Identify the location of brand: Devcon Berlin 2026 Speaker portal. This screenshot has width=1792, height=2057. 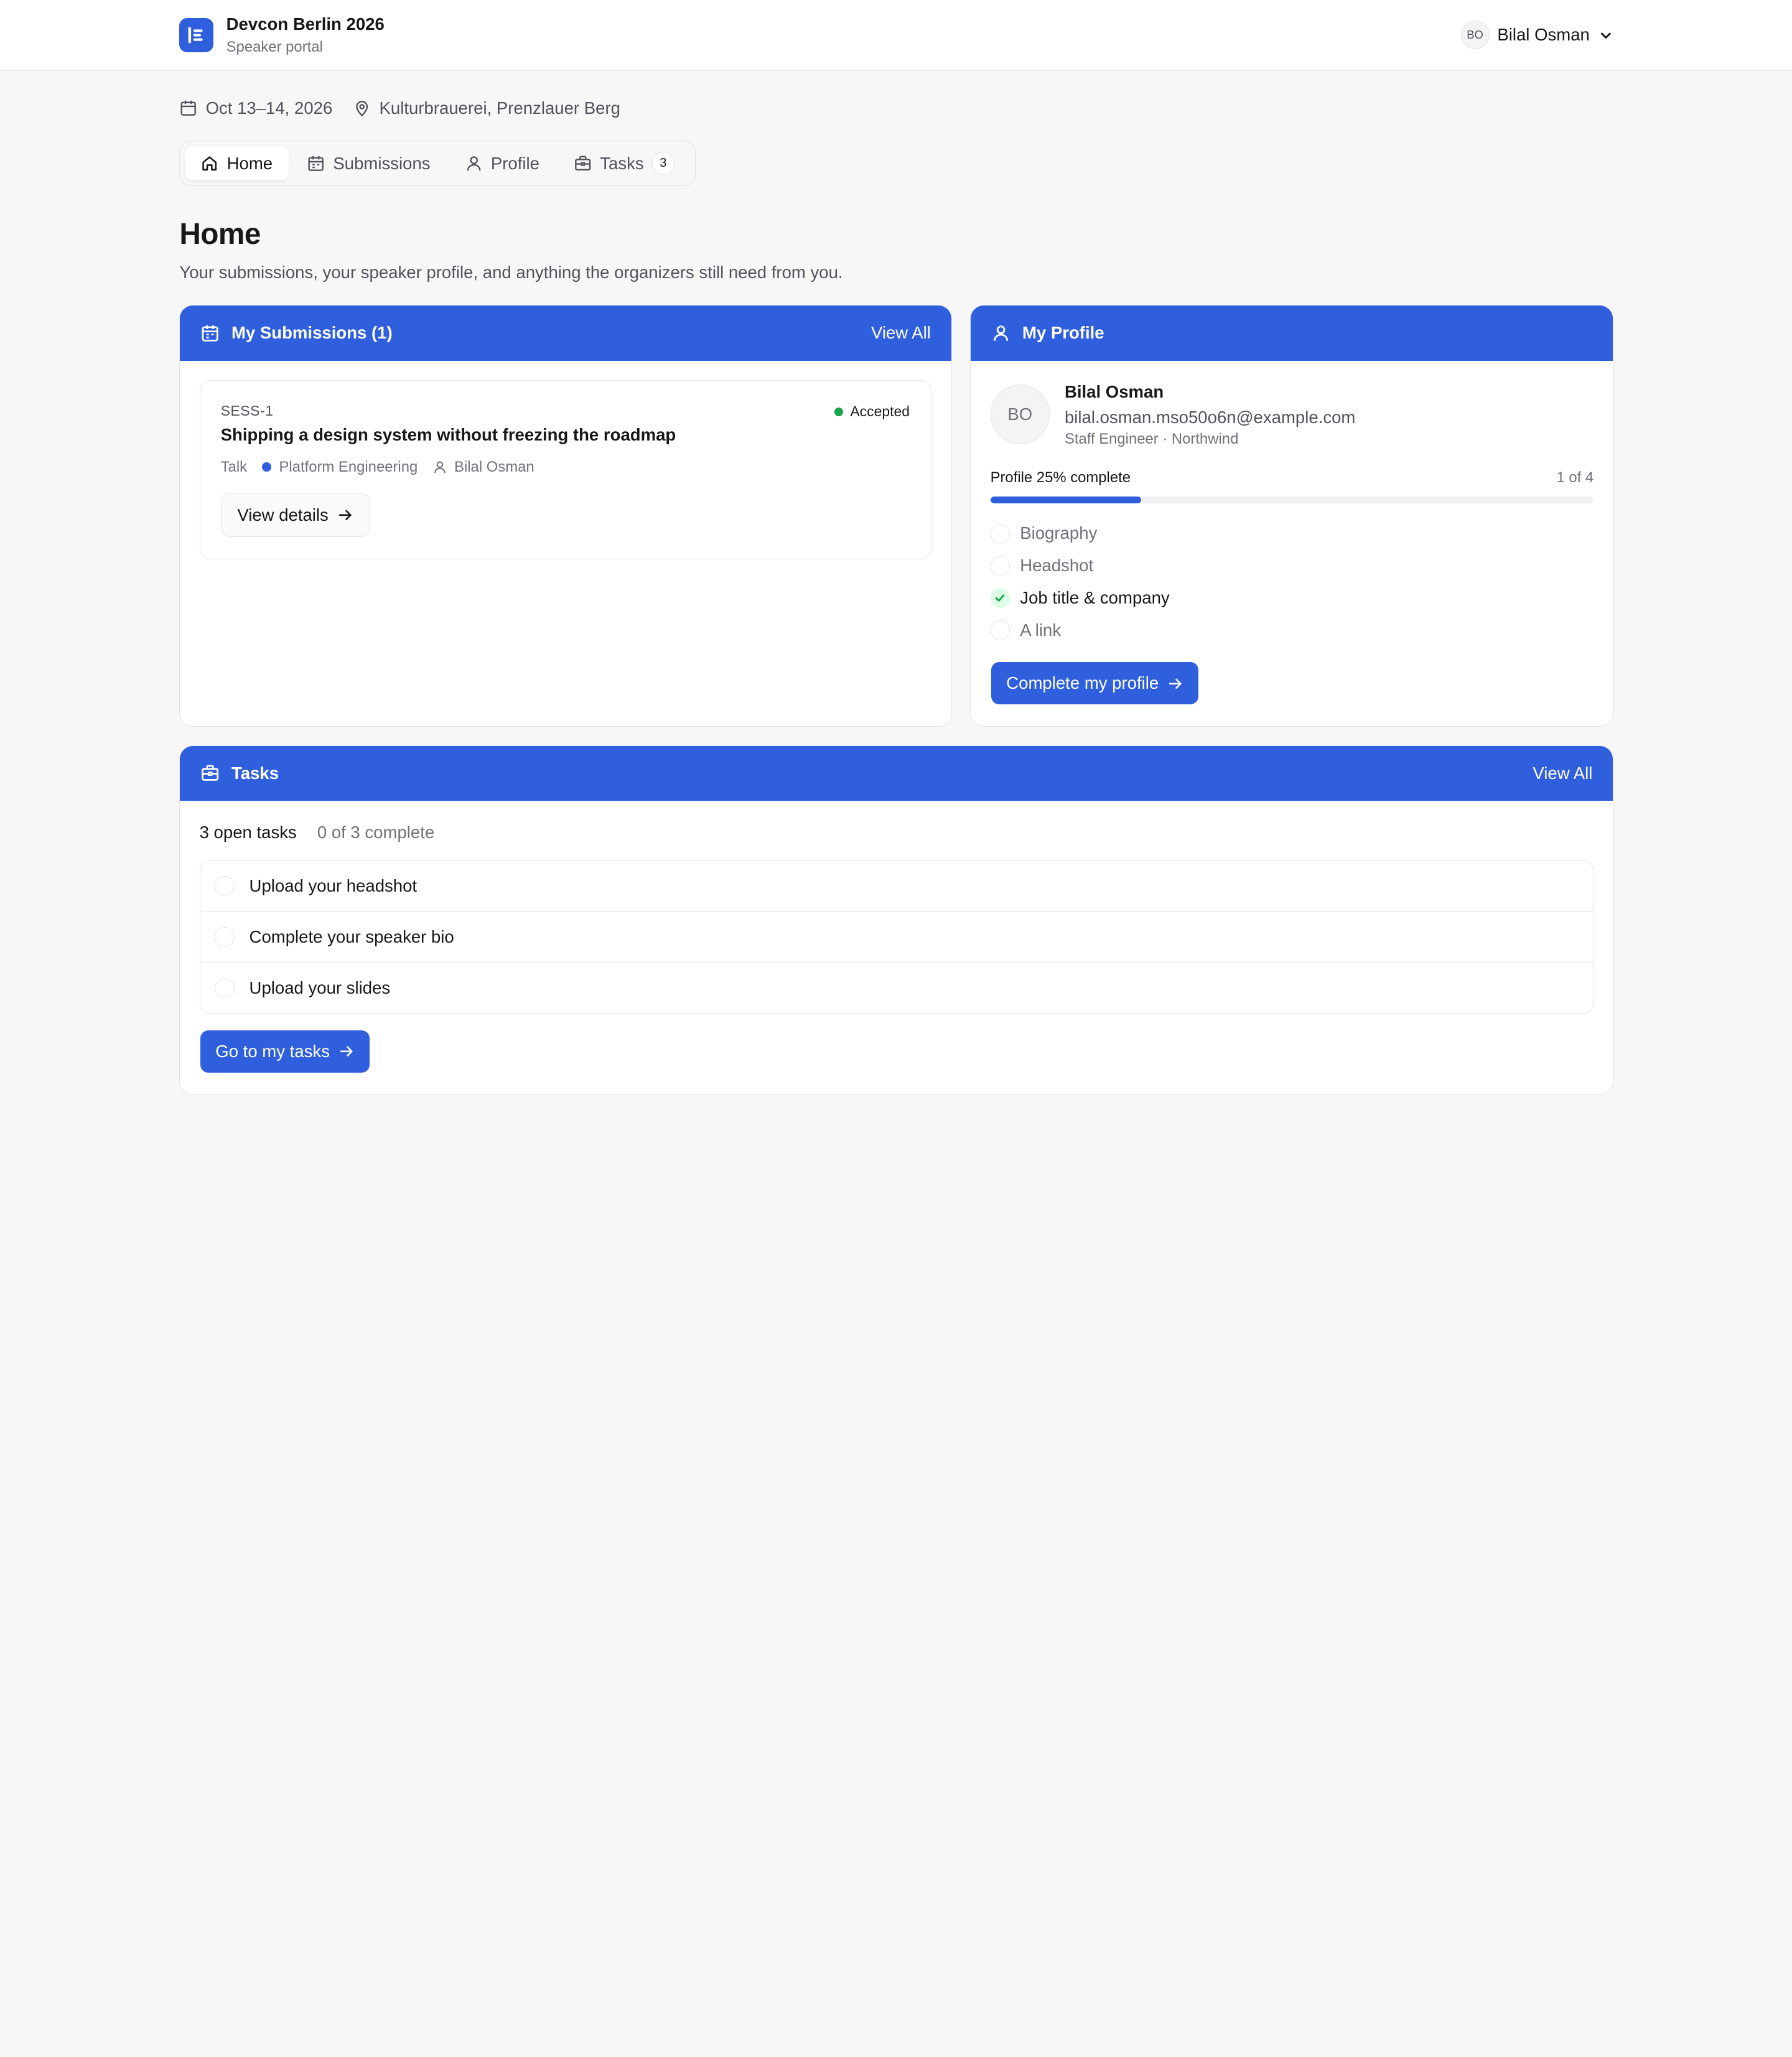
(282, 35).